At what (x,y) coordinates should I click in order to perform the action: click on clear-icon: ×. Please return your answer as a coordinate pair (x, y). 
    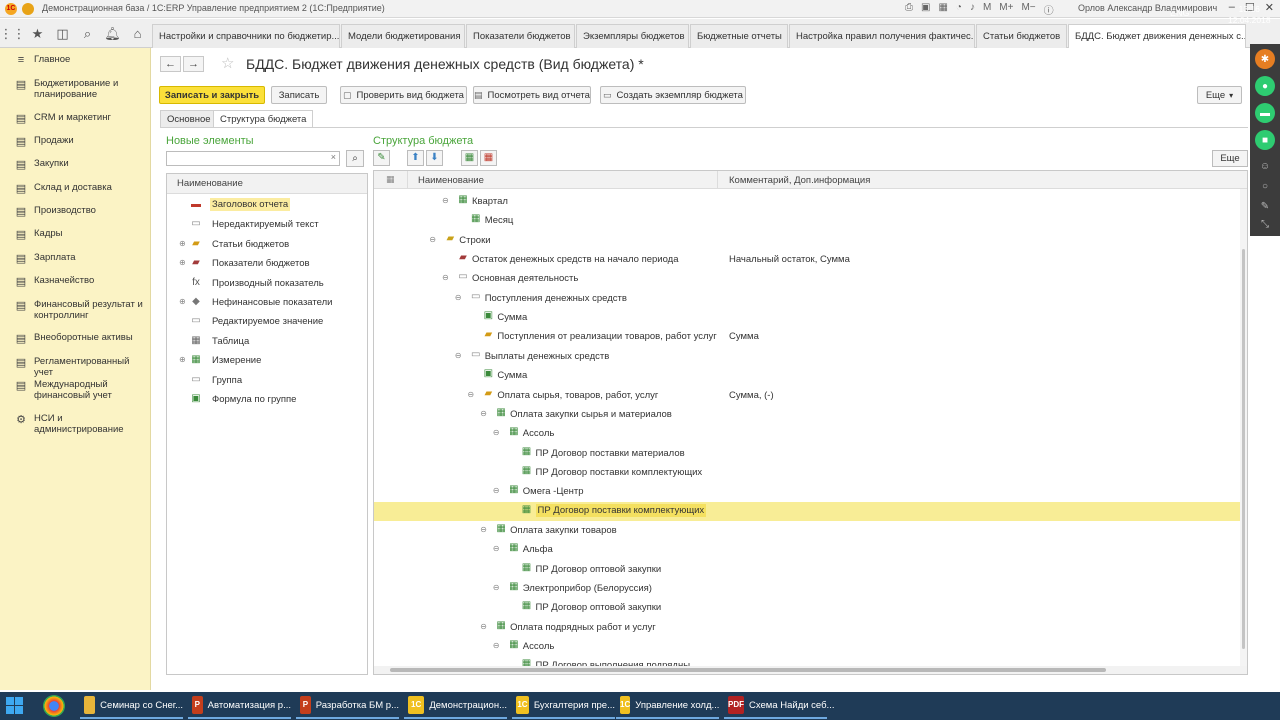
    Looking at the image, I should click on (333, 157).